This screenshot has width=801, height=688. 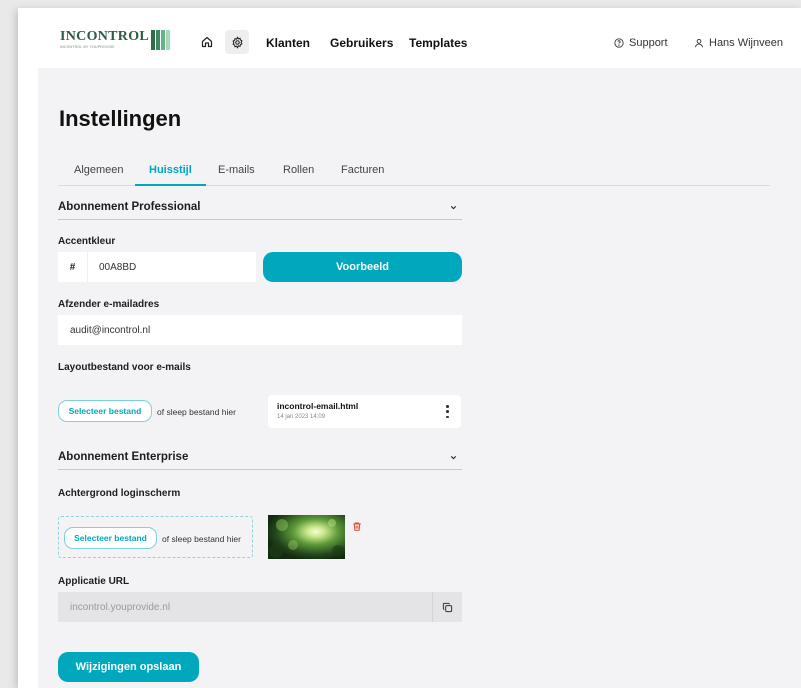 I want to click on home-button, so click(x=207, y=42).